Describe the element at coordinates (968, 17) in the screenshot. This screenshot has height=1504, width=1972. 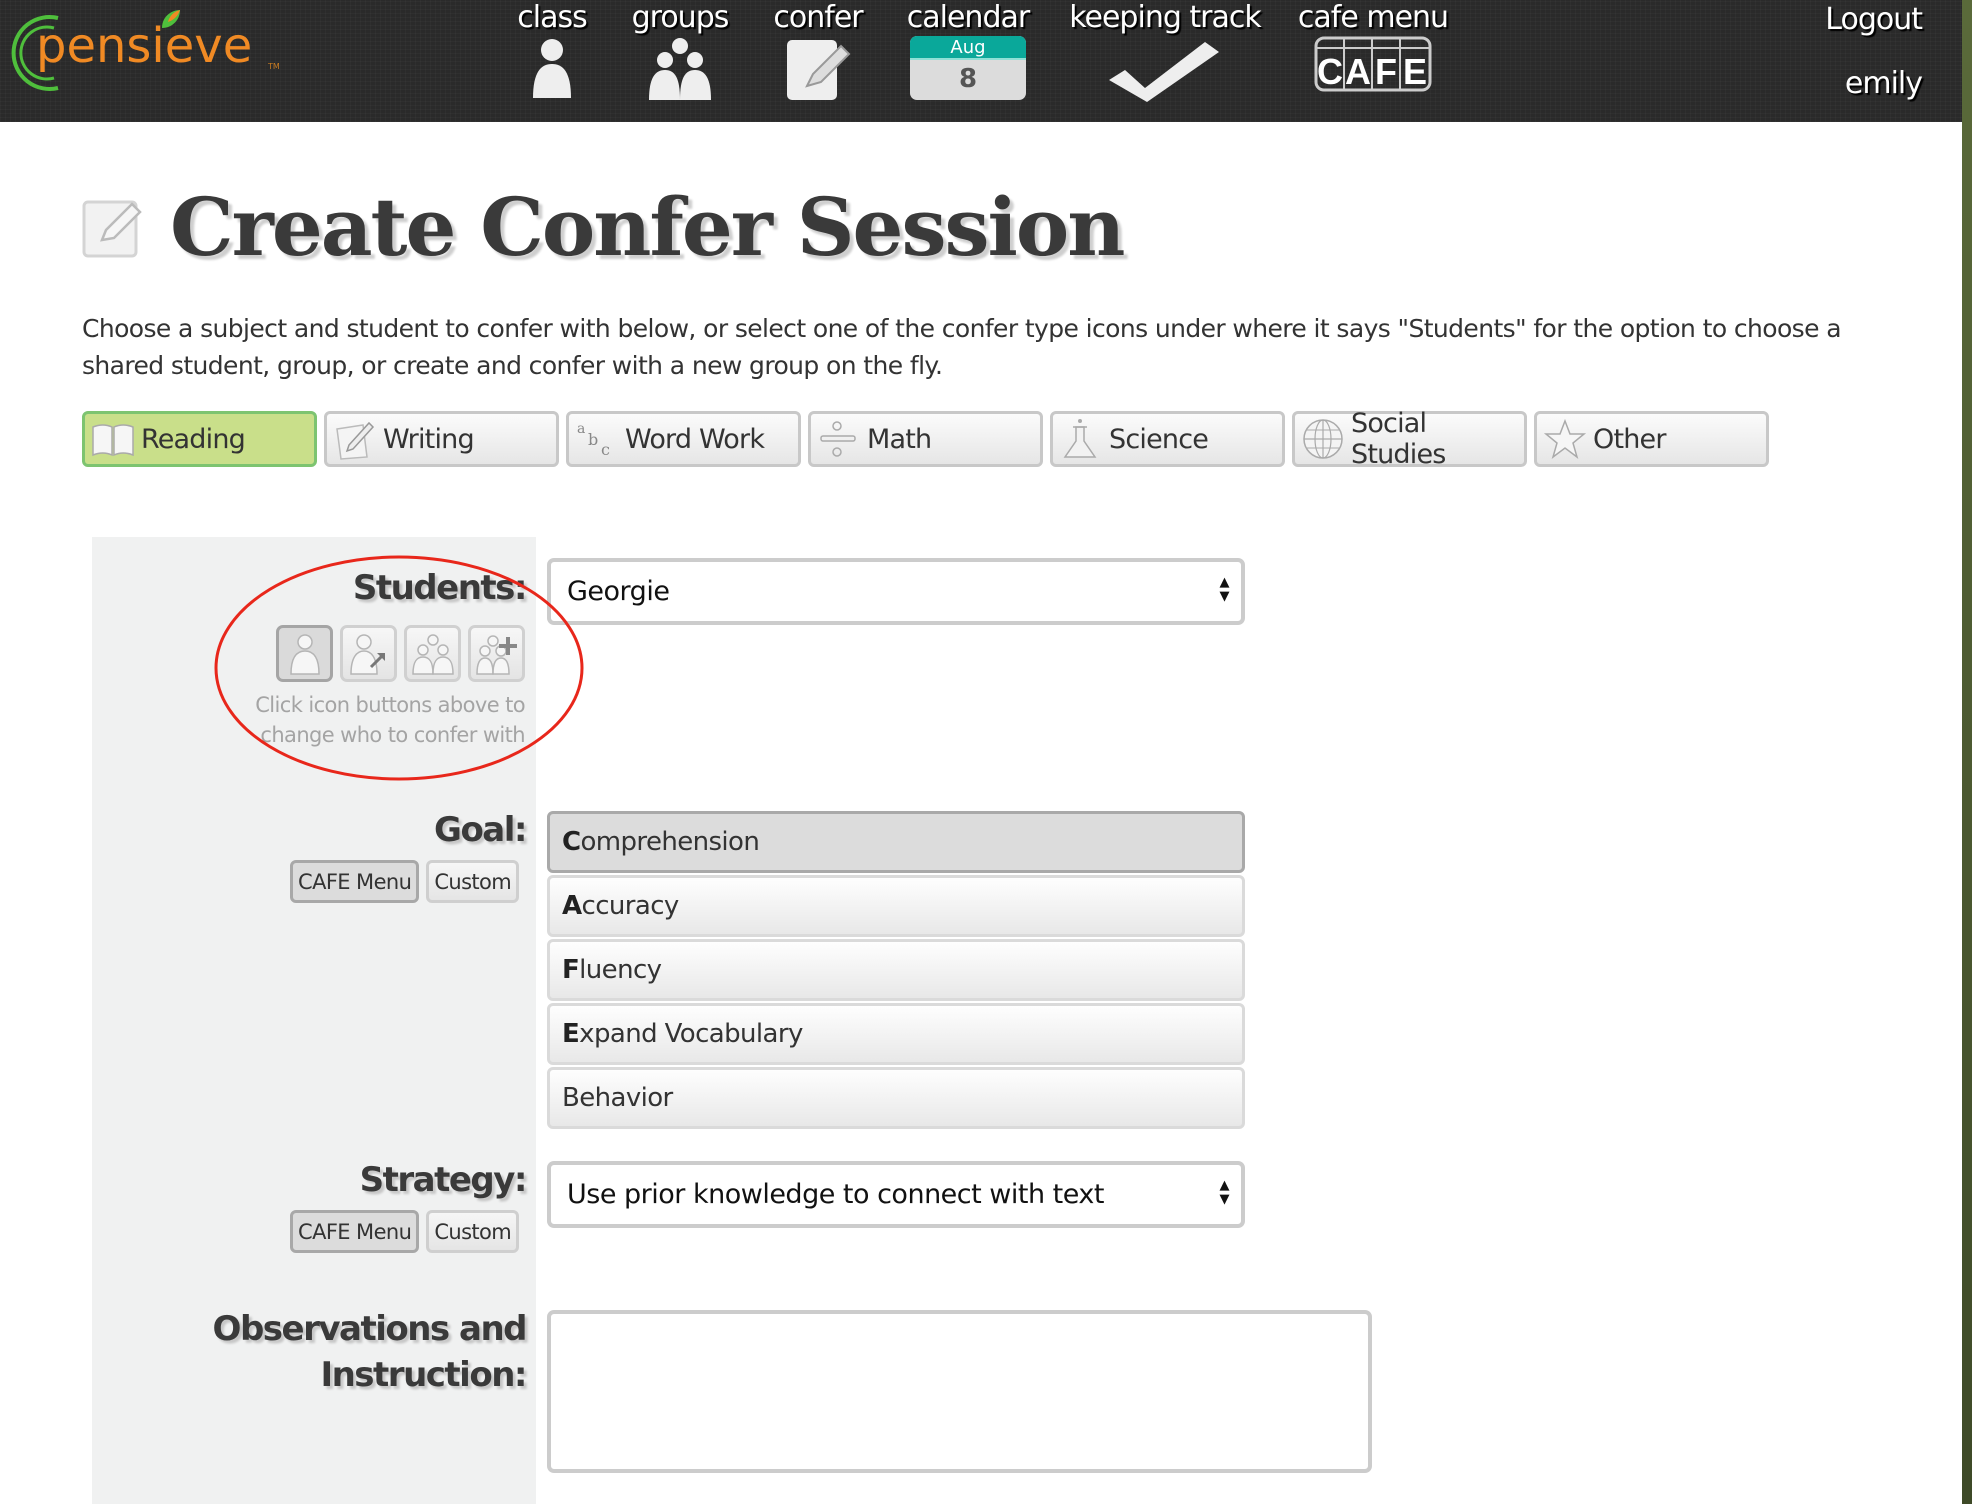
I see `nav-calendar-label: calendar` at that location.